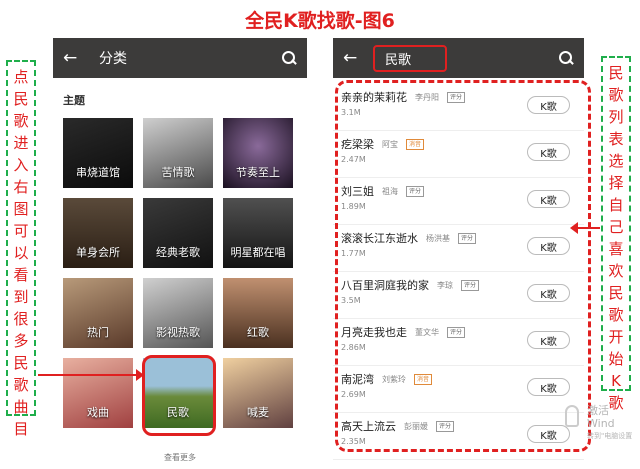 The height and width of the screenshot is (469, 640). What do you see at coordinates (74, 100) in the screenshot?
I see `section-heading: 主题` at bounding box center [74, 100].